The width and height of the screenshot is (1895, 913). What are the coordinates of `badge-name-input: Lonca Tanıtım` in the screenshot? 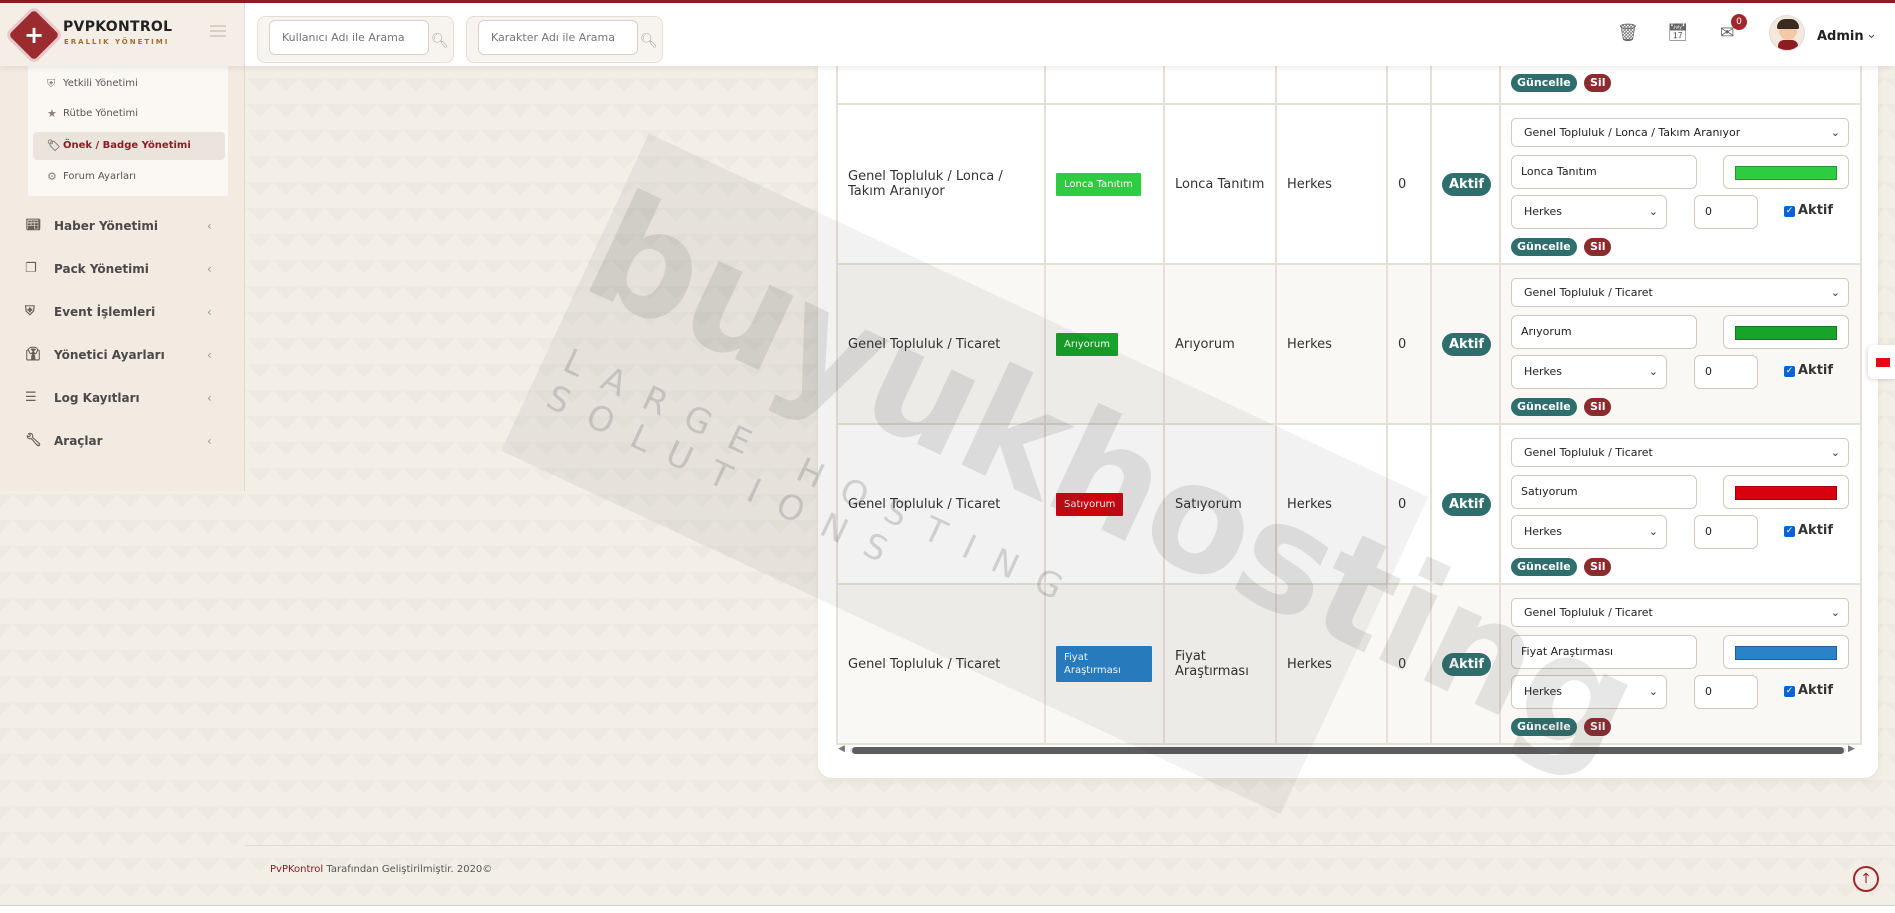 It's located at (1604, 172).